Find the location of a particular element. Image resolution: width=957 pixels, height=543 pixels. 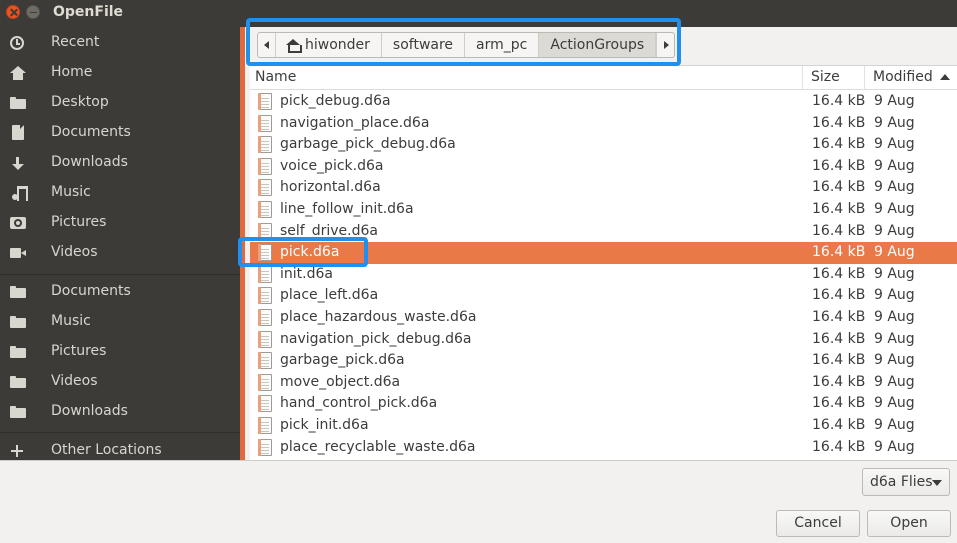

pathbar-scroll-left-icon is located at coordinates (267, 45).